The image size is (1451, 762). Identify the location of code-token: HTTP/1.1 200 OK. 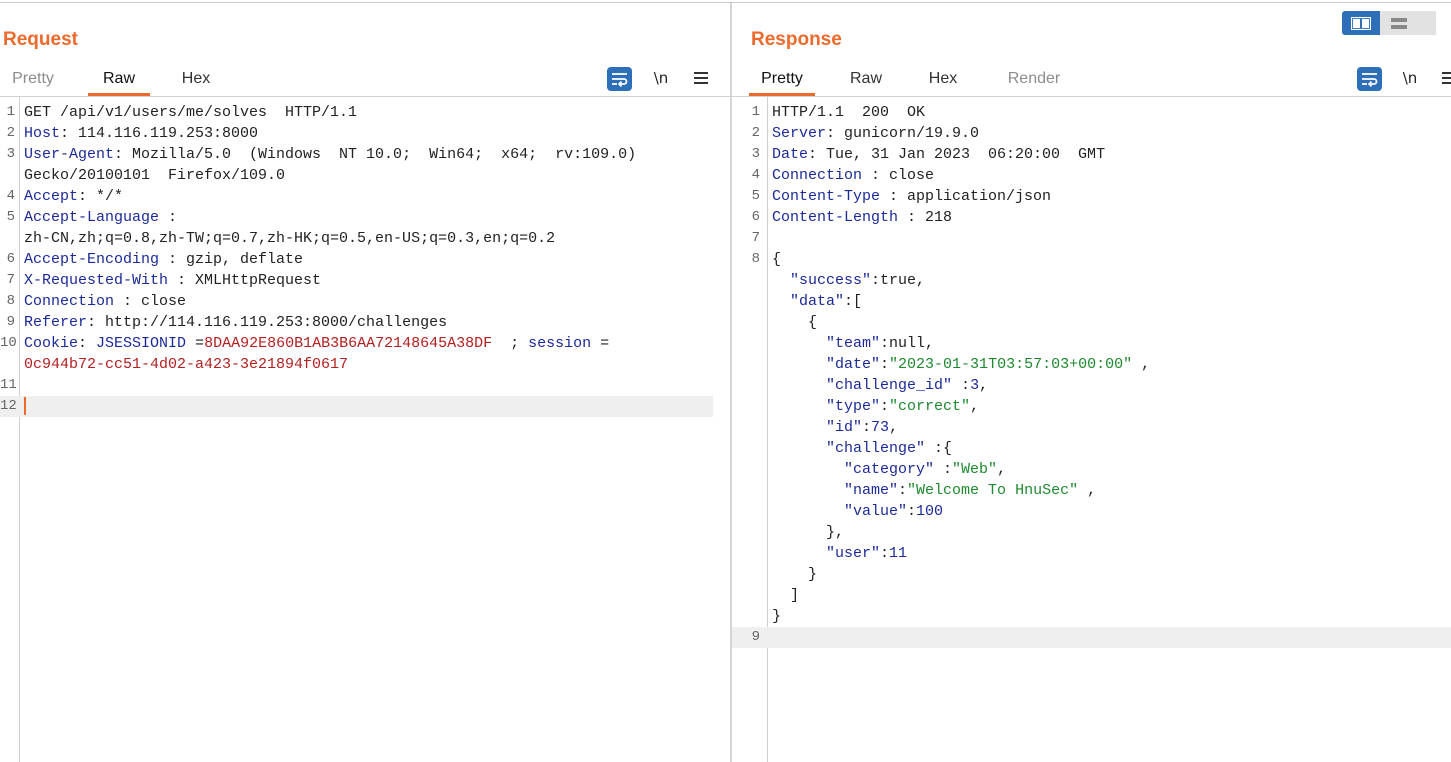
(849, 112).